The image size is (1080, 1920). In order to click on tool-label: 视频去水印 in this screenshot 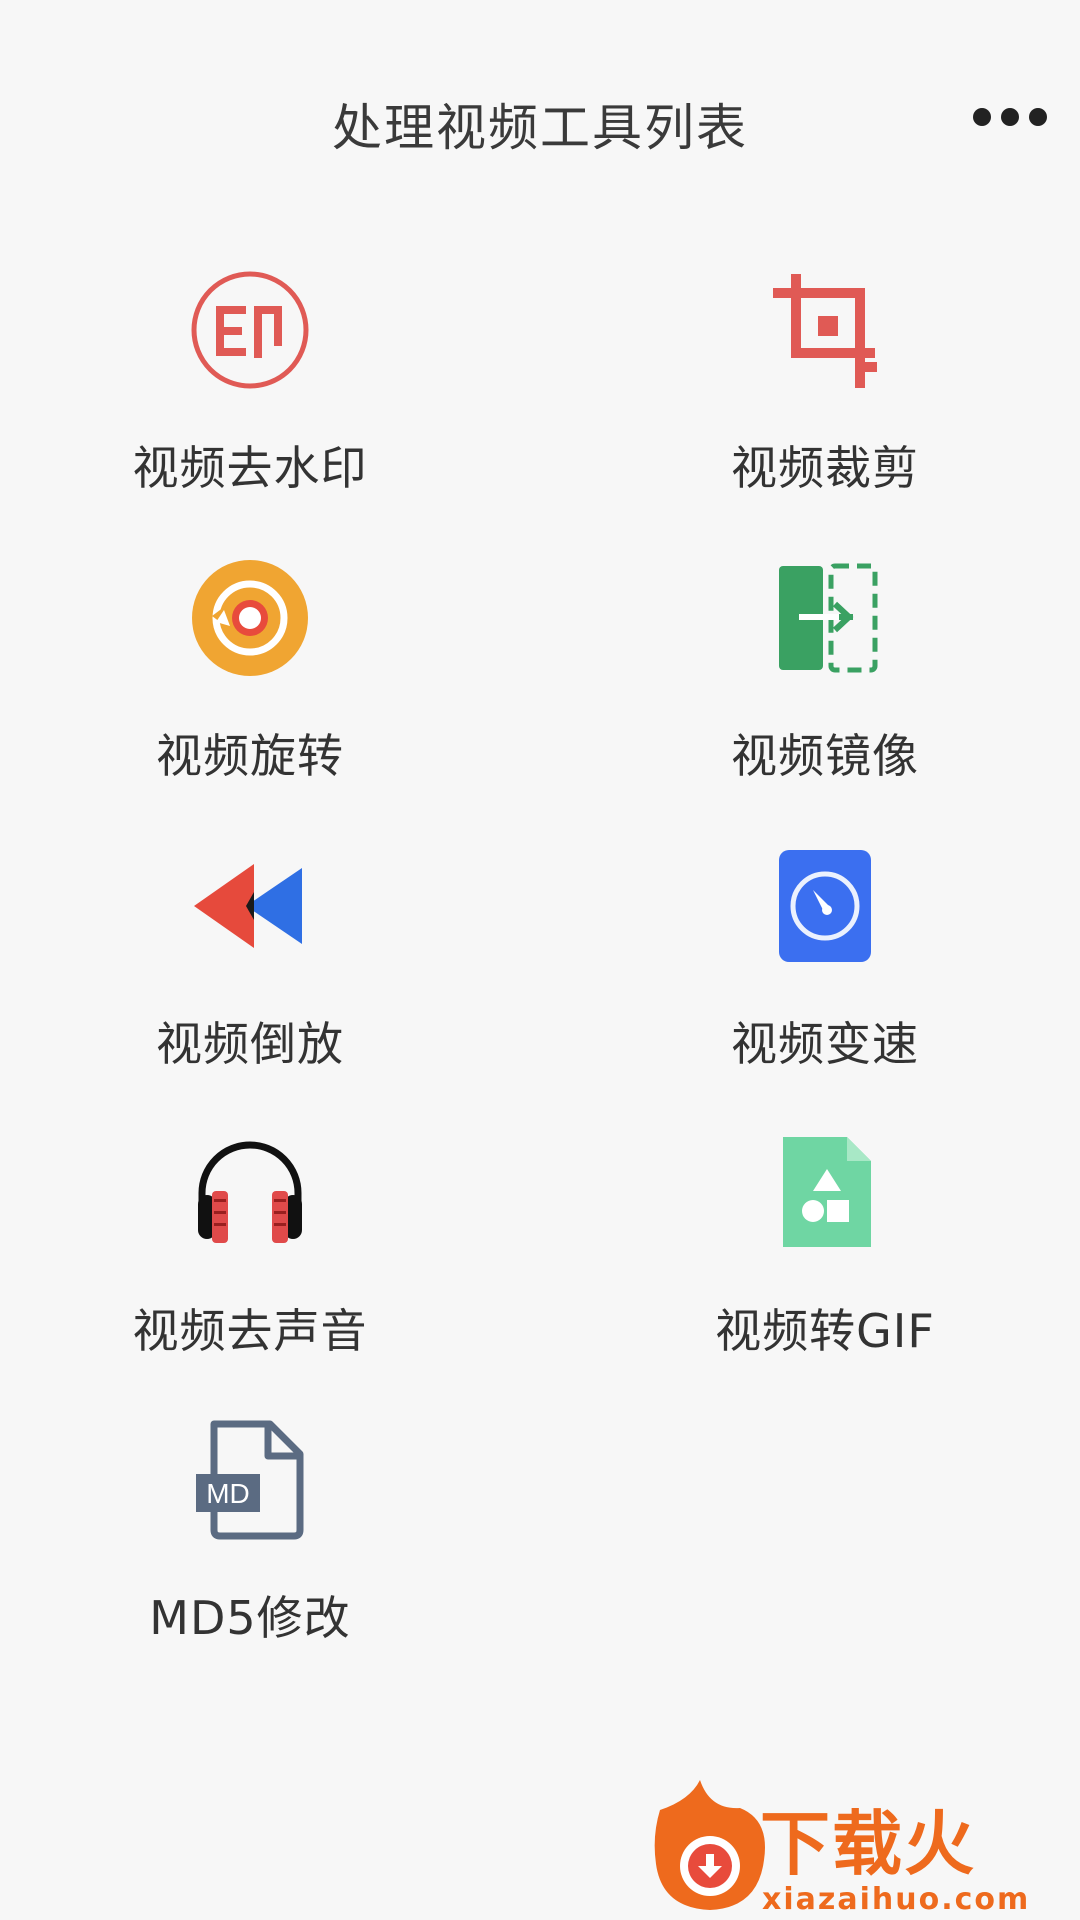, I will do `click(250, 468)`.